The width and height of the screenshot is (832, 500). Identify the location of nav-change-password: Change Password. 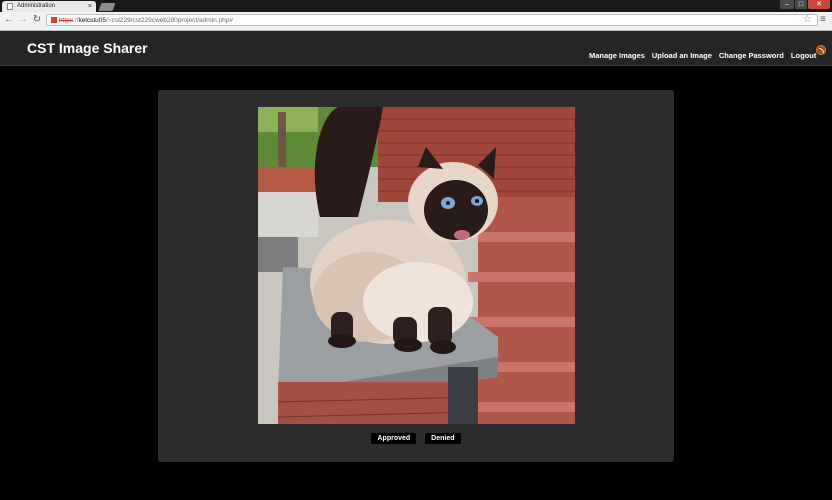
(751, 55).